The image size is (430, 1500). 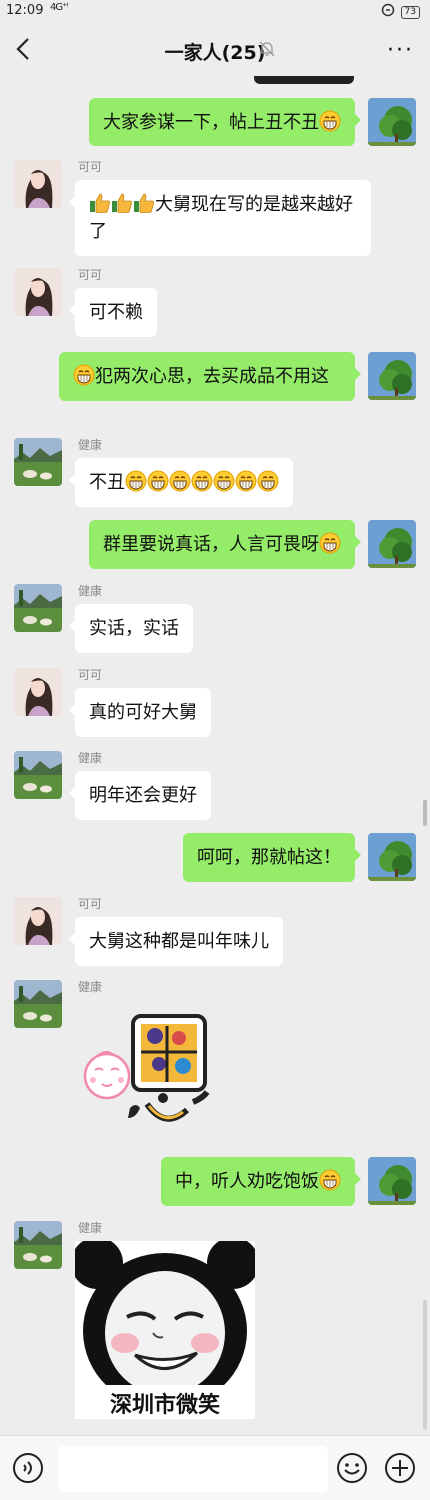 I want to click on message-bubble: 呵呵，那就帖这！, so click(x=272, y=857).